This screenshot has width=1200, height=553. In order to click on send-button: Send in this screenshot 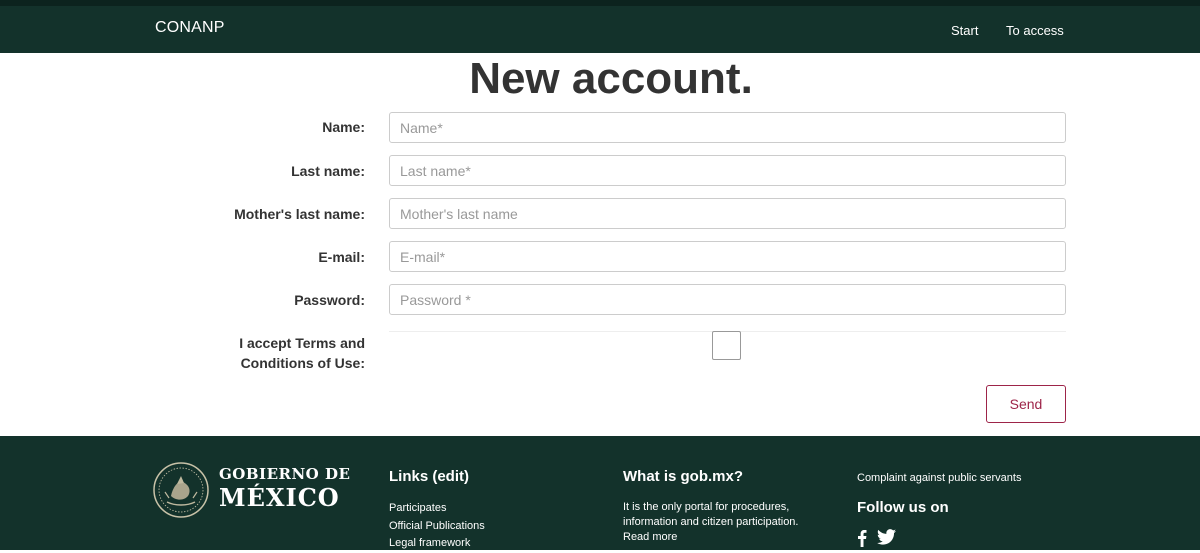, I will do `click(1026, 404)`.